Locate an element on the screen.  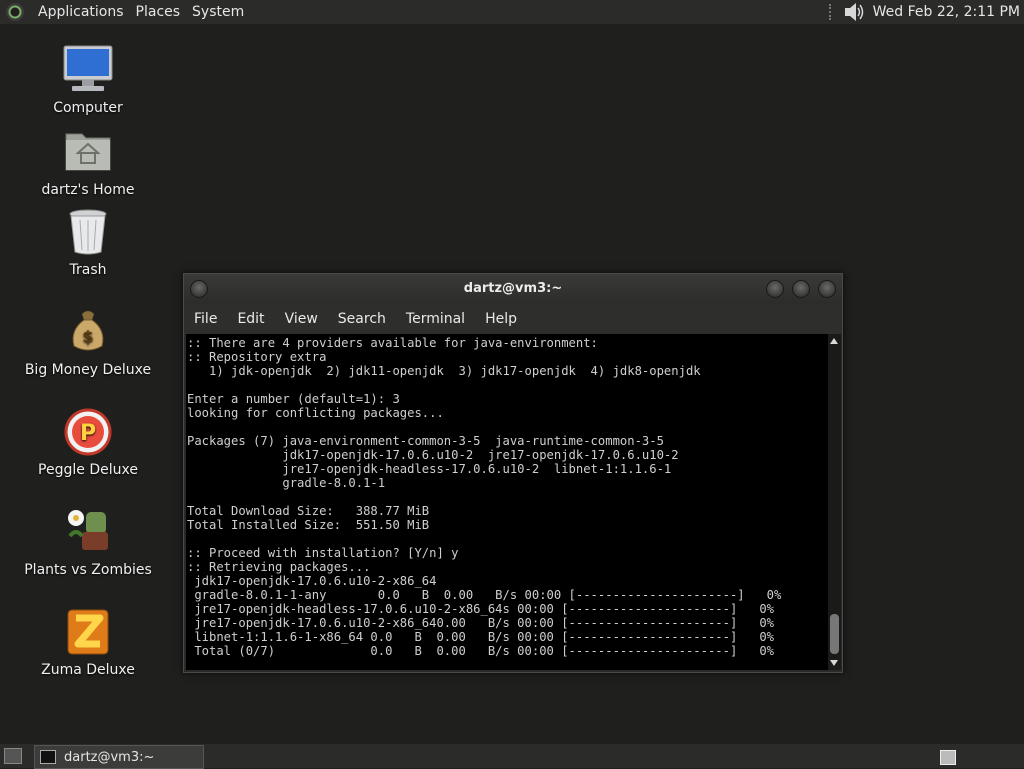
close-button is located at coordinates (827, 289).